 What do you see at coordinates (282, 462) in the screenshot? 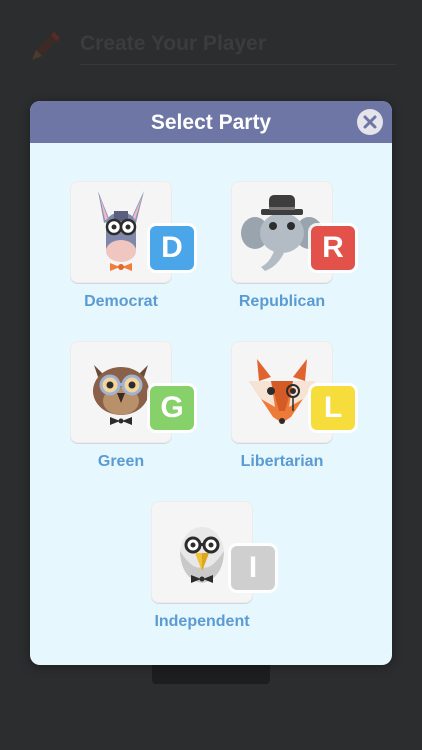
I see `party-label: Libertarian` at bounding box center [282, 462].